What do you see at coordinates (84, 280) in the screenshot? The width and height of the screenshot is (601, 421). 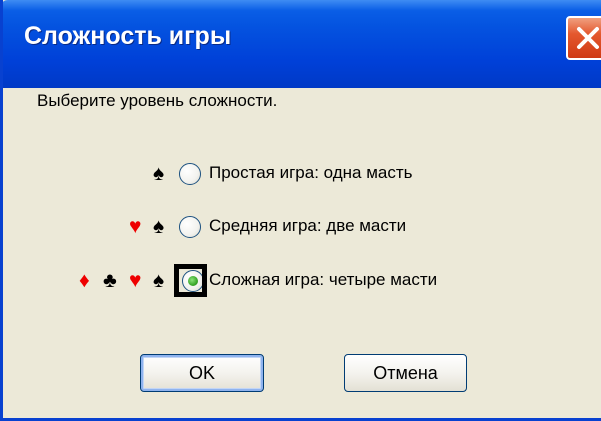 I see `diamond-icon: ♦` at bounding box center [84, 280].